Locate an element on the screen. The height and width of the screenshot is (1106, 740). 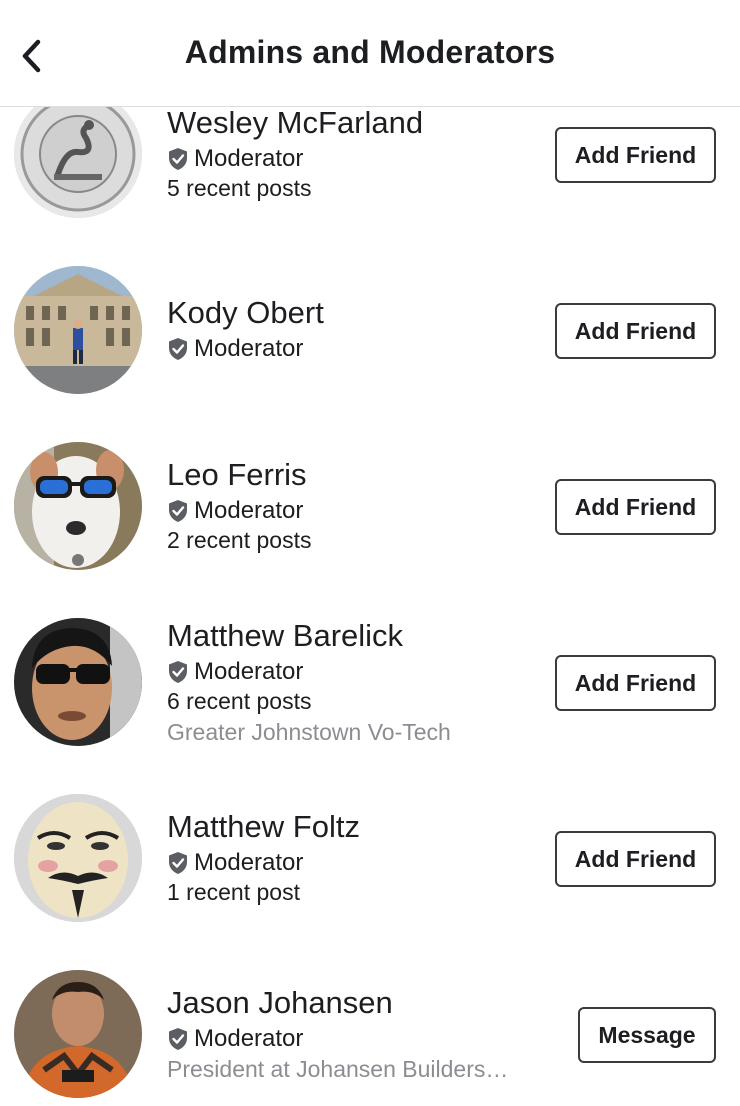
member-name: Matthew Foltz is located at coordinates (263, 827).